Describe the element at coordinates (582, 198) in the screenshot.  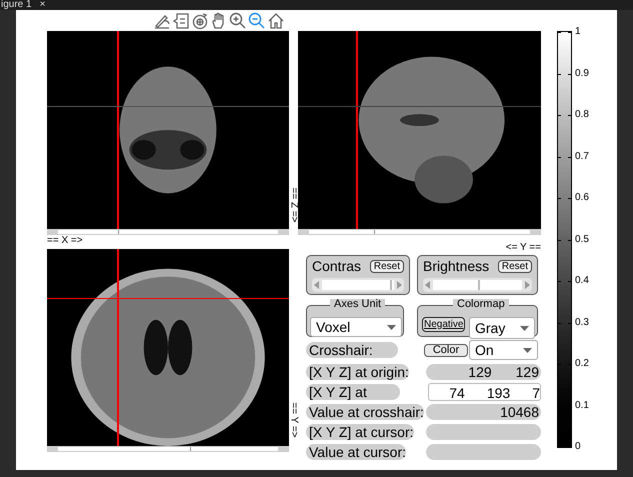
I see `colorbar-tick-label: 0.6` at that location.